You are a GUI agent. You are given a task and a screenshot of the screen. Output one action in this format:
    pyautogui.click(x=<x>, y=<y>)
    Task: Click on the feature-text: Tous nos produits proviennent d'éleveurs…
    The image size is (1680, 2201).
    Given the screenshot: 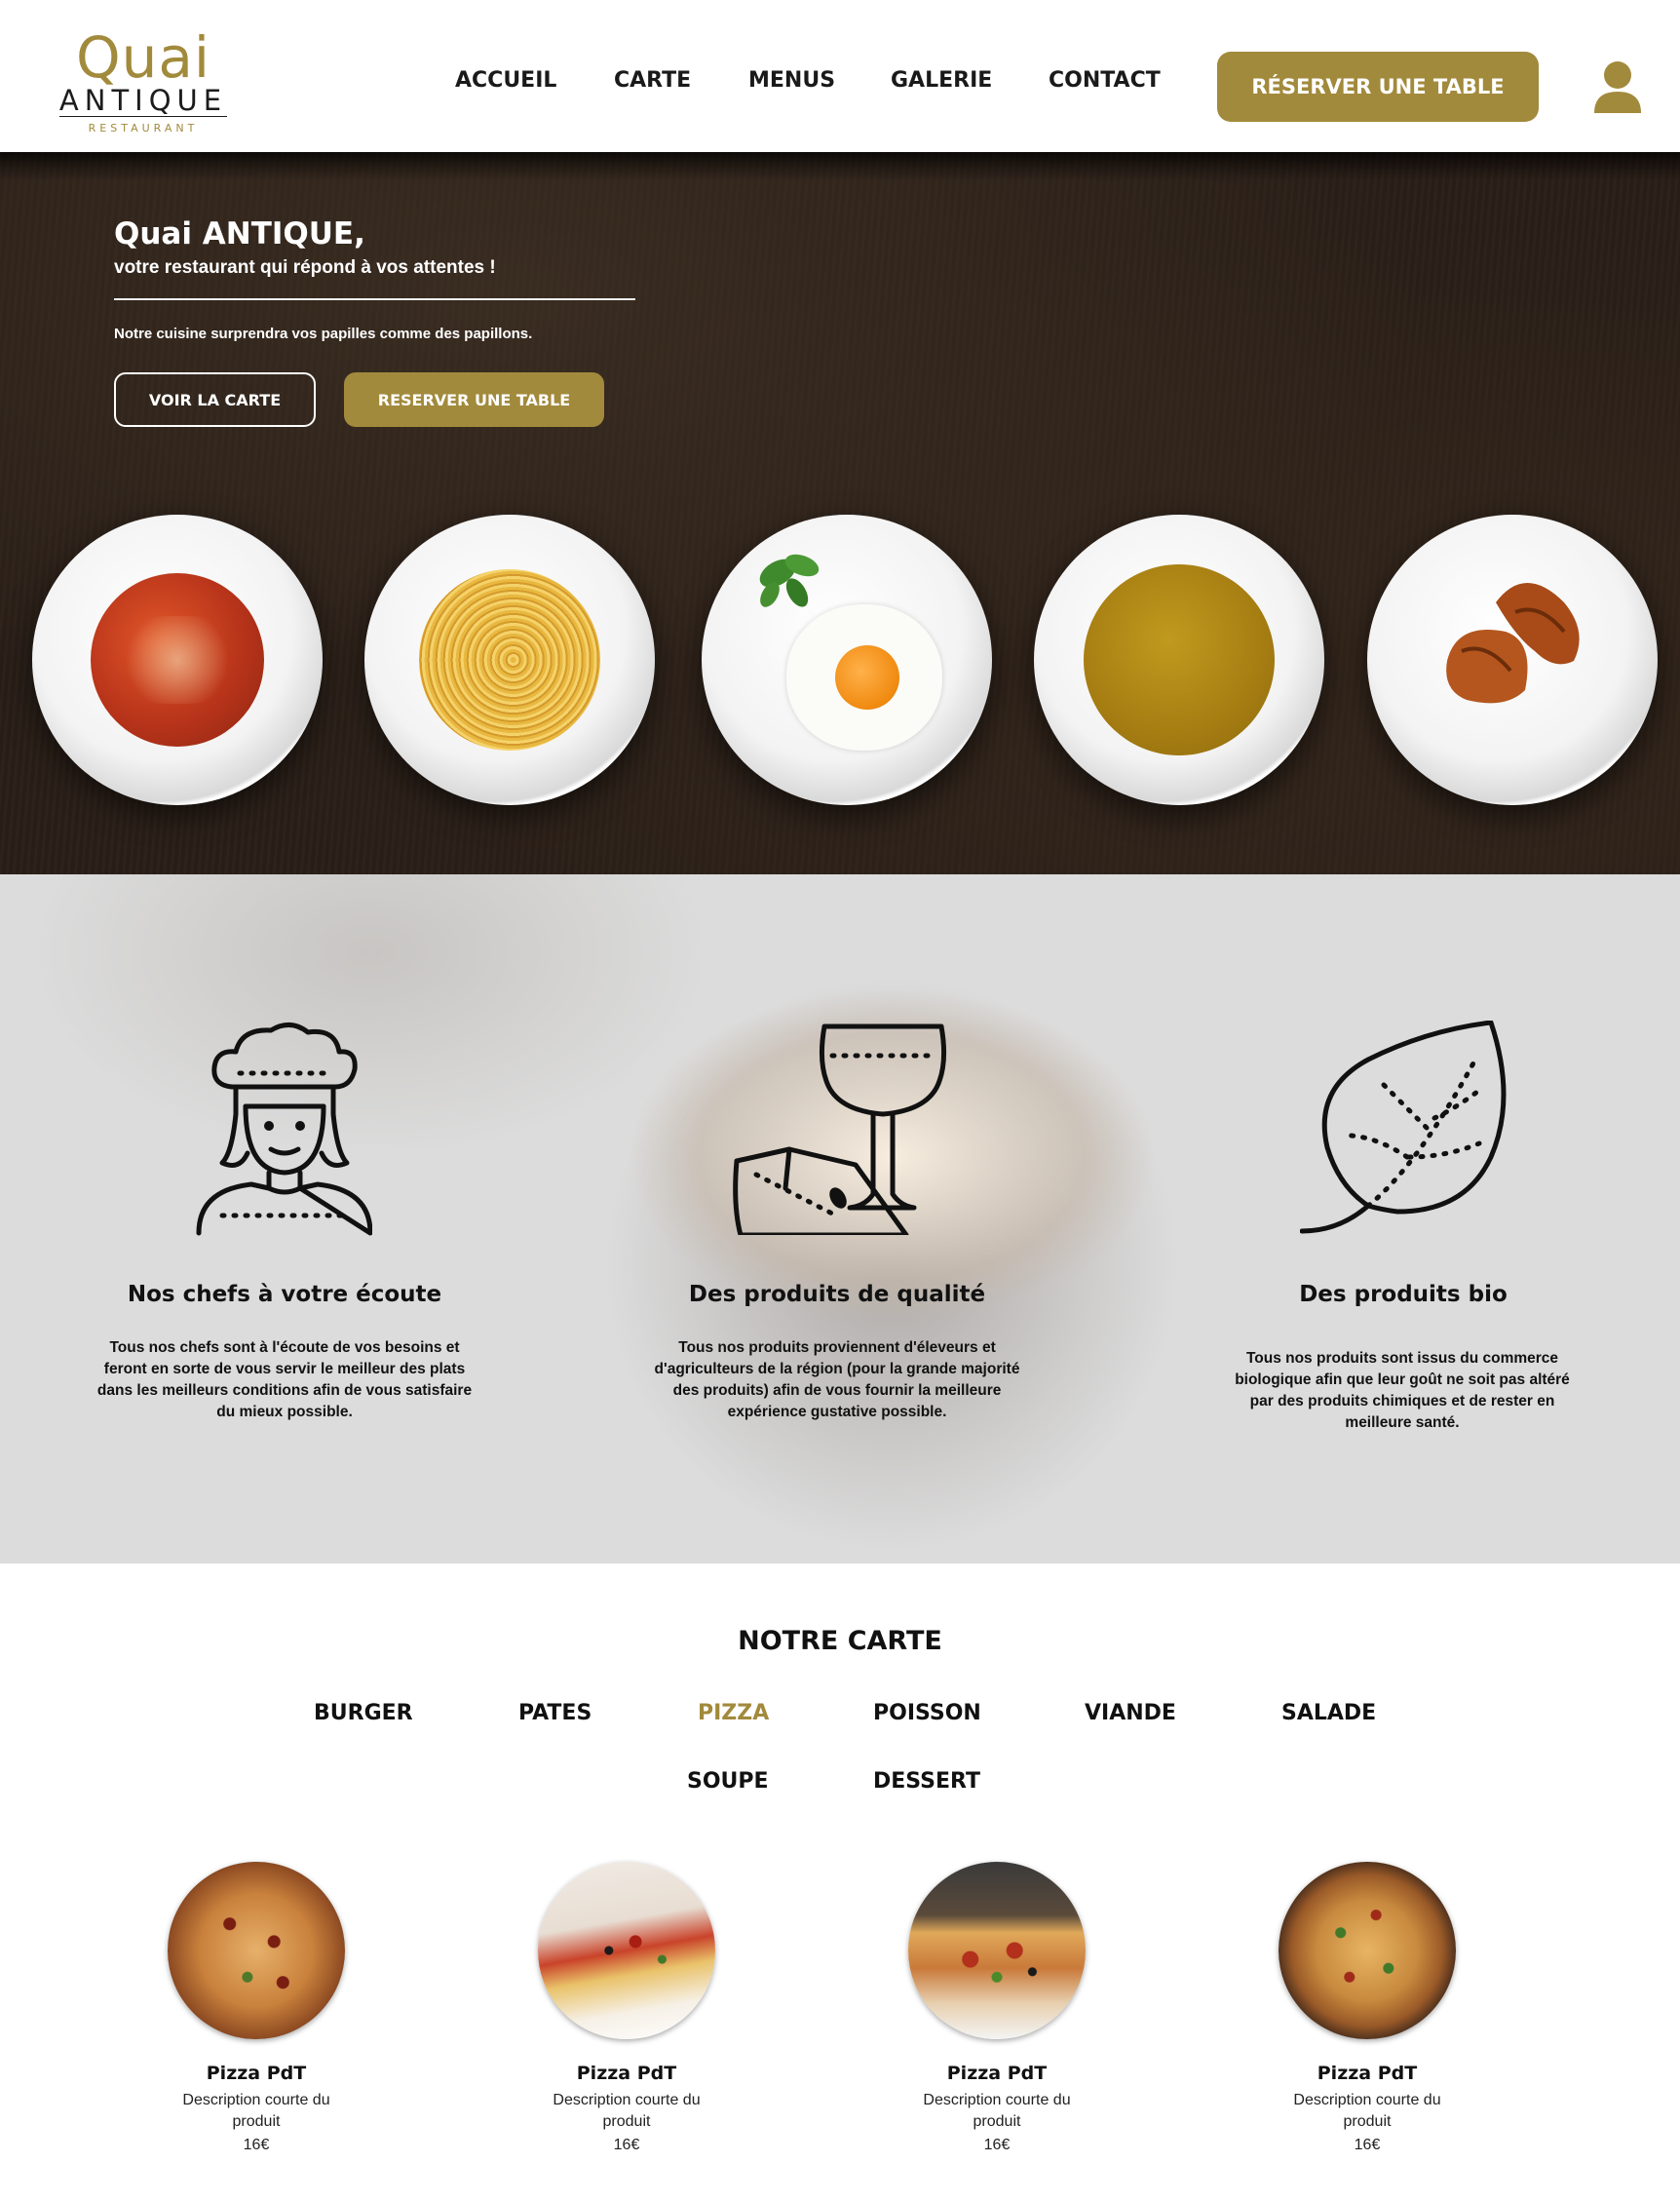 What is the action you would take?
    pyautogui.click(x=837, y=1379)
    